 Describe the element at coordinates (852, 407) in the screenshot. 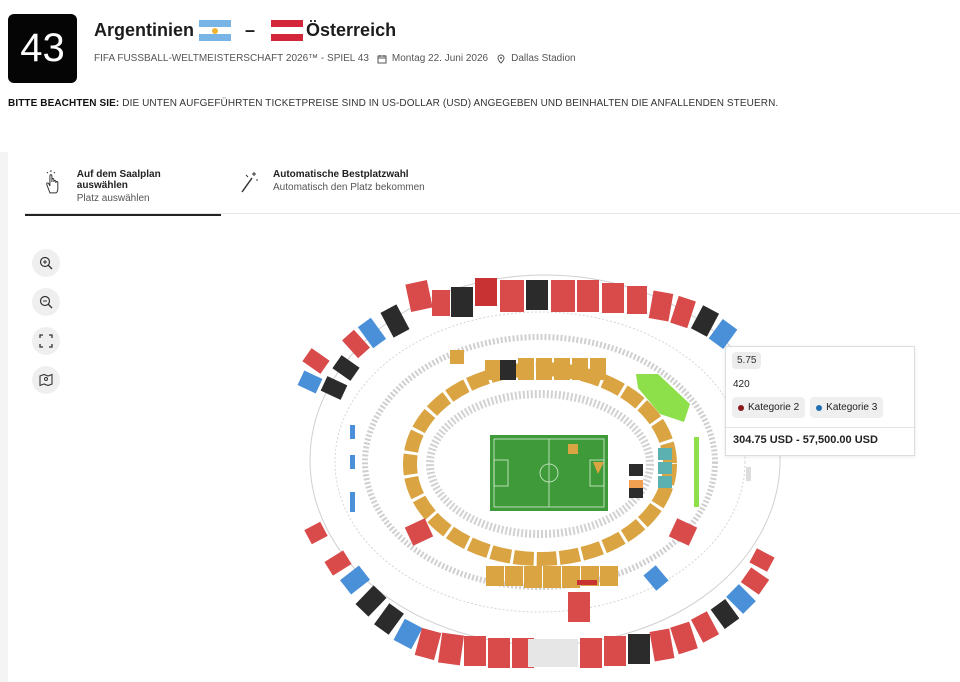

I see `category-label: Kategorie 3` at that location.